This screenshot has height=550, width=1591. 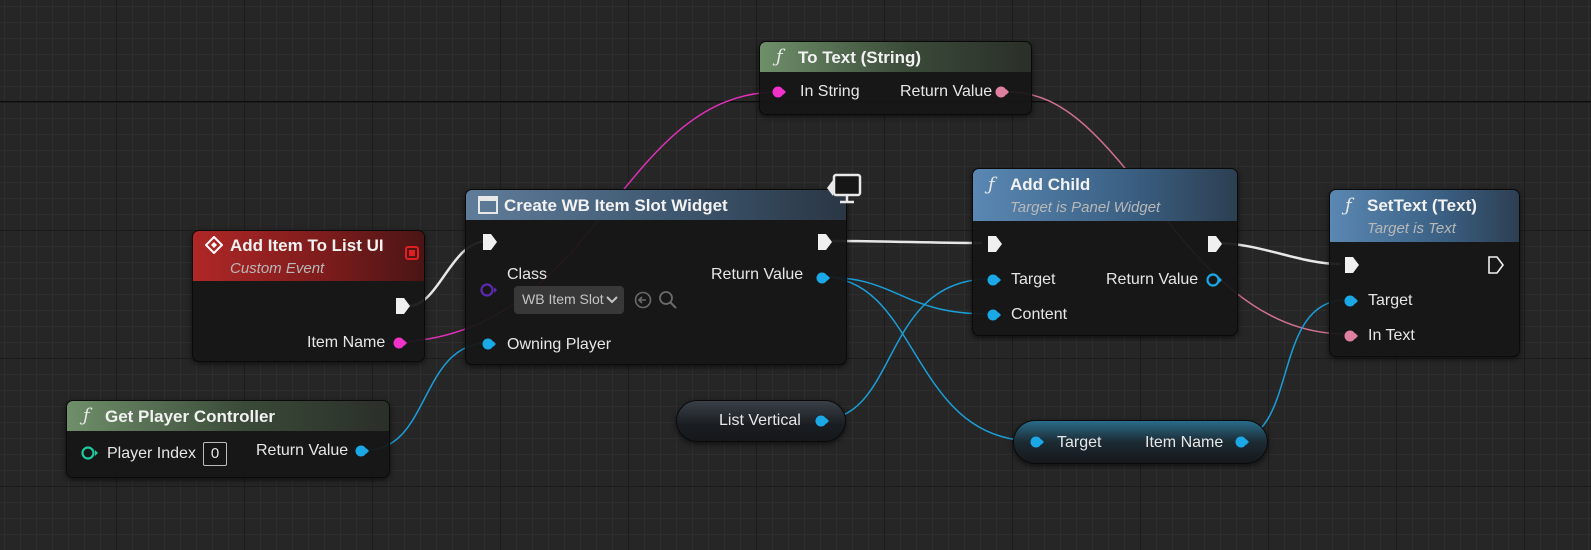 I want to click on pin-label-in-text: In Text, so click(x=1391, y=335).